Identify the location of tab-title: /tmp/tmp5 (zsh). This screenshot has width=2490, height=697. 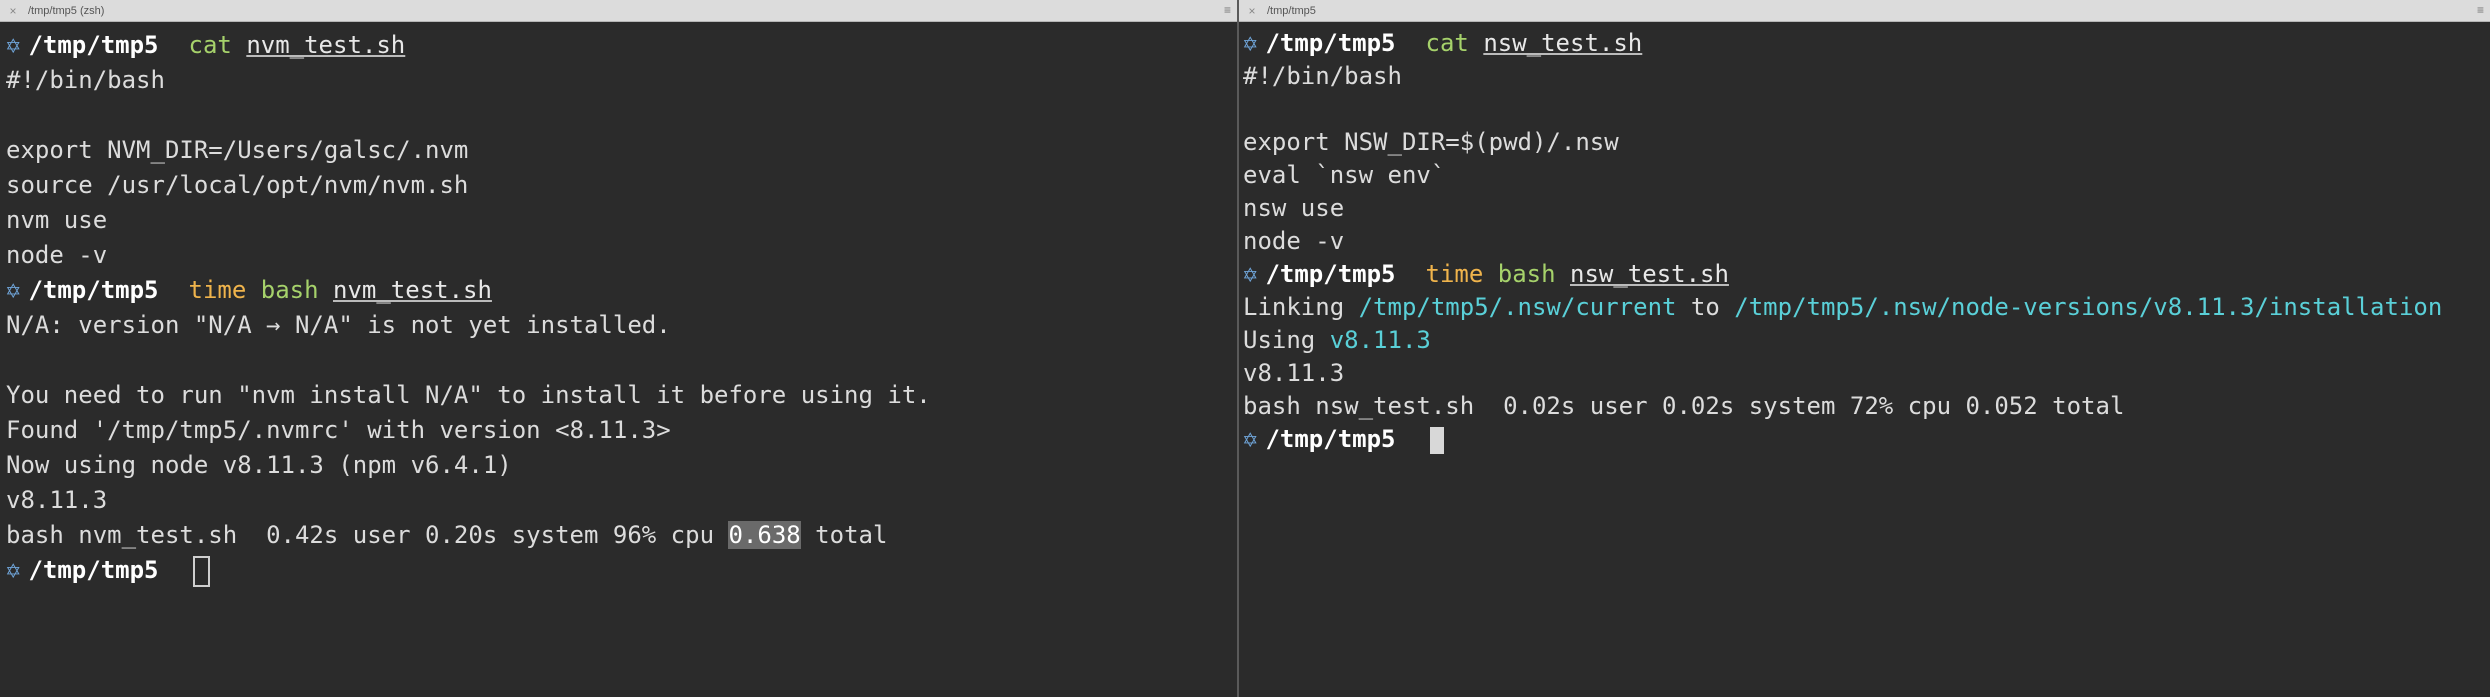
(66, 11).